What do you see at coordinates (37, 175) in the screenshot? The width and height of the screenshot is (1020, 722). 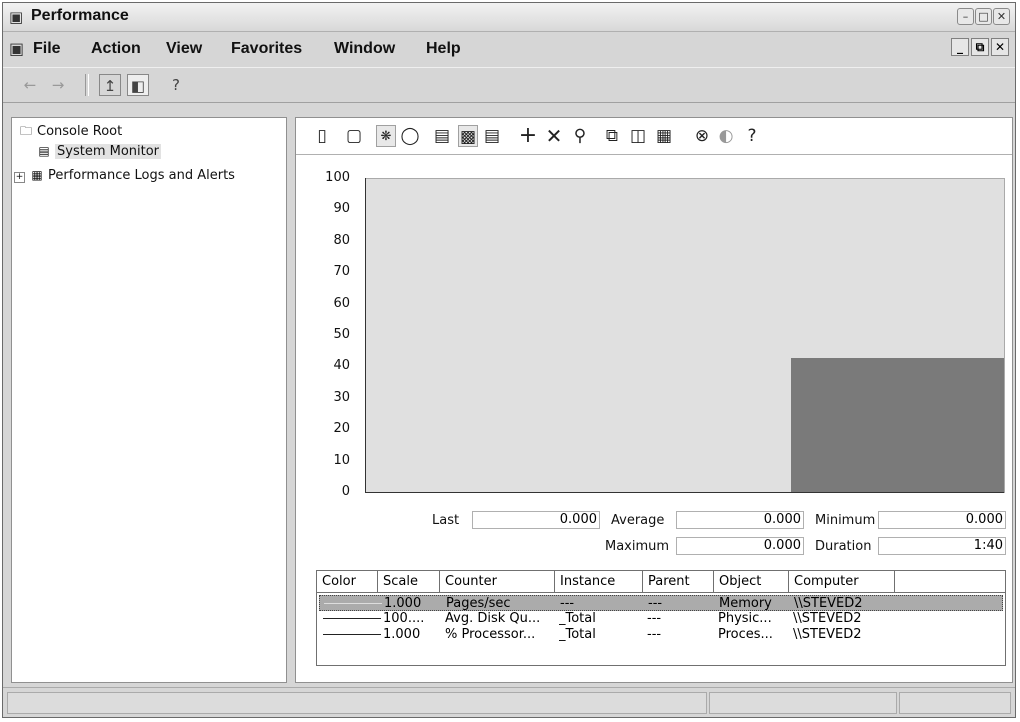 I see `logs-alerts-icon: ▦` at bounding box center [37, 175].